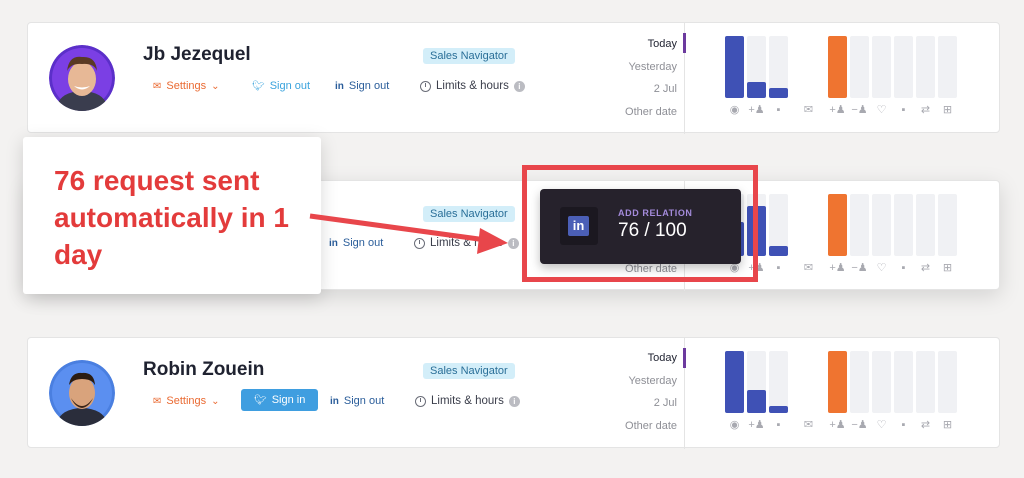 This screenshot has width=1024, height=478. I want to click on annotation-callout: 76 request sent automatically in 1 day, so click(172, 215).